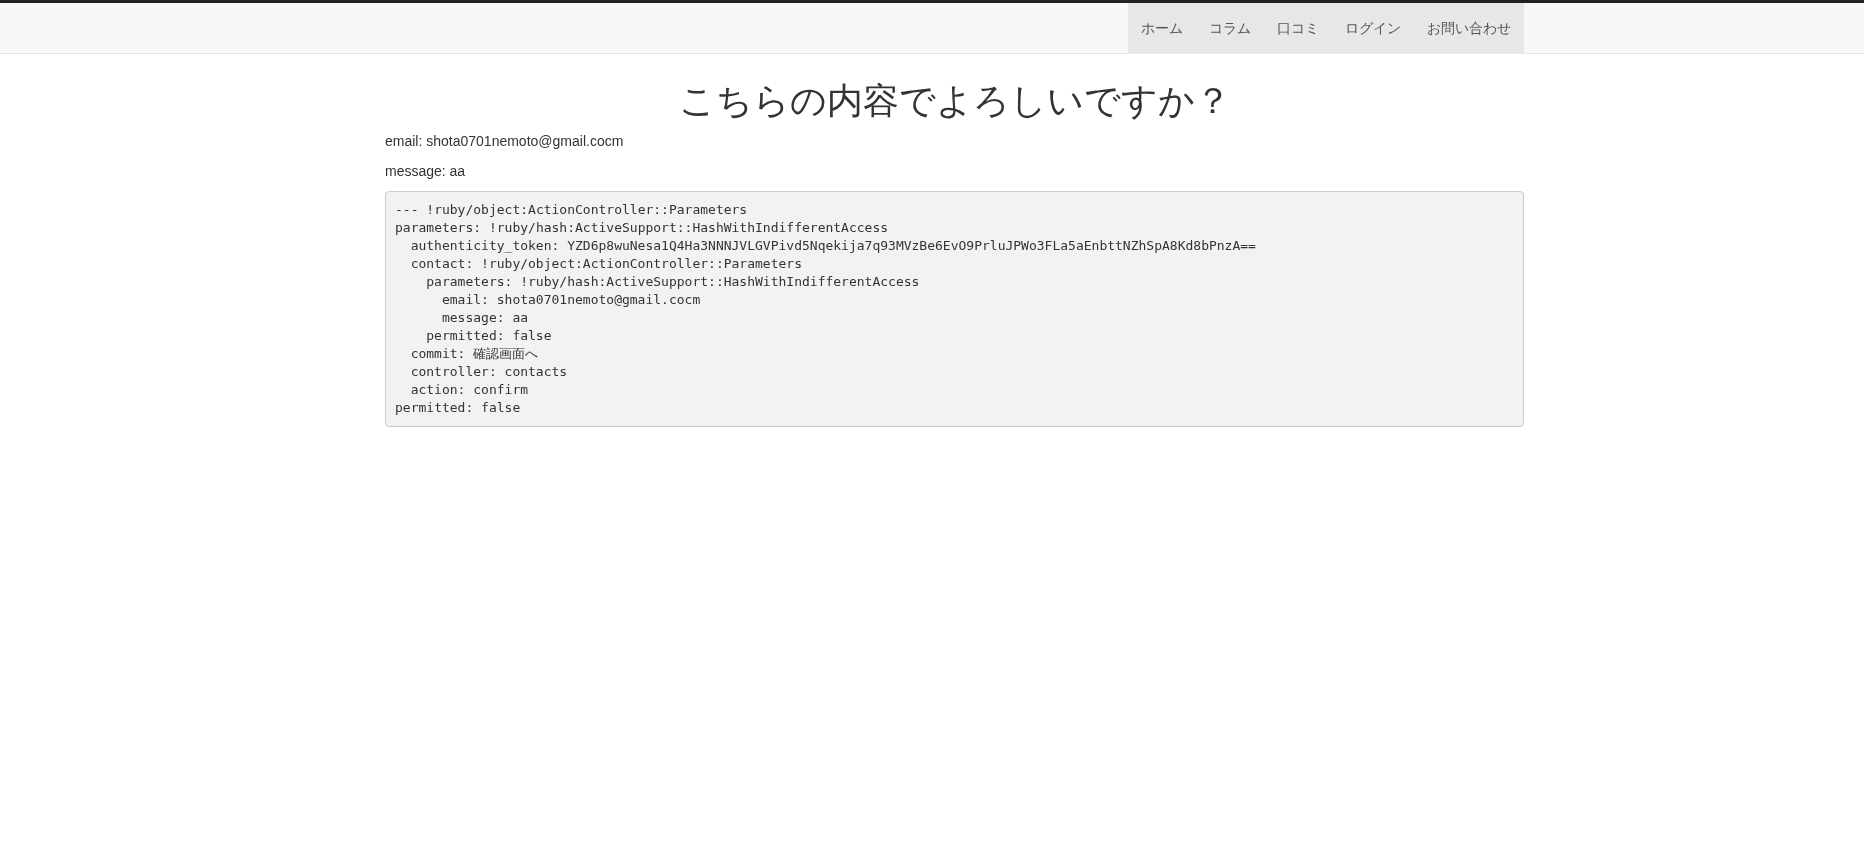  I want to click on nav-link: ホーム, so click(1162, 28).